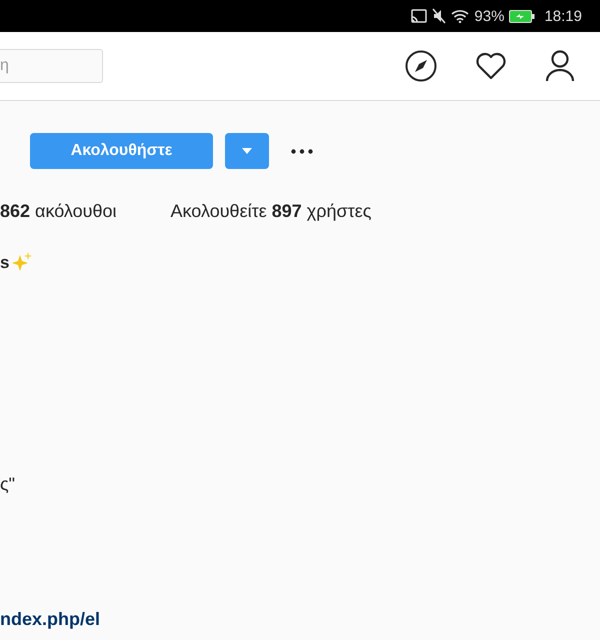  What do you see at coordinates (560, 66) in the screenshot?
I see `profile-icon` at bounding box center [560, 66].